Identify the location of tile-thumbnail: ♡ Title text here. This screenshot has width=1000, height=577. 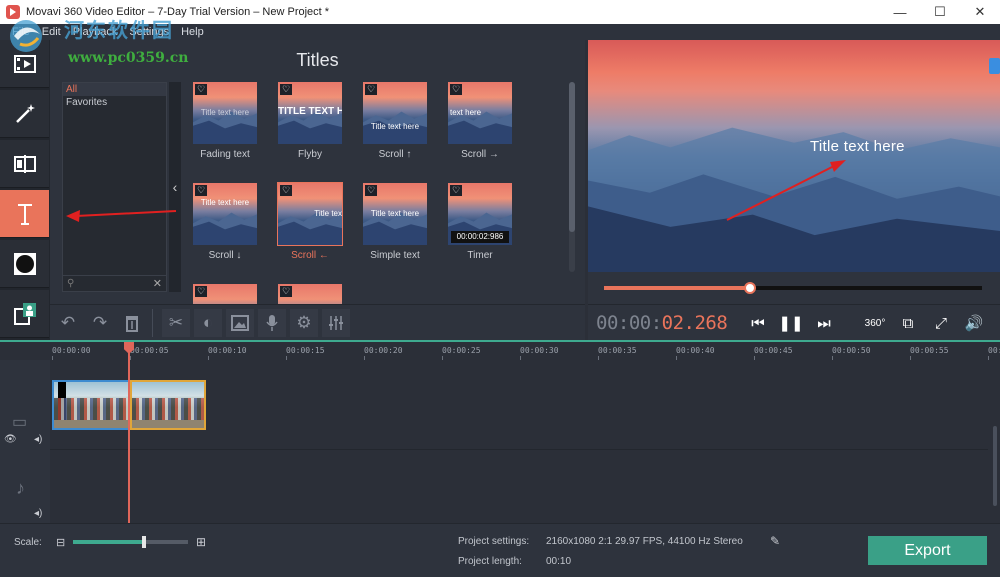
(395, 214).